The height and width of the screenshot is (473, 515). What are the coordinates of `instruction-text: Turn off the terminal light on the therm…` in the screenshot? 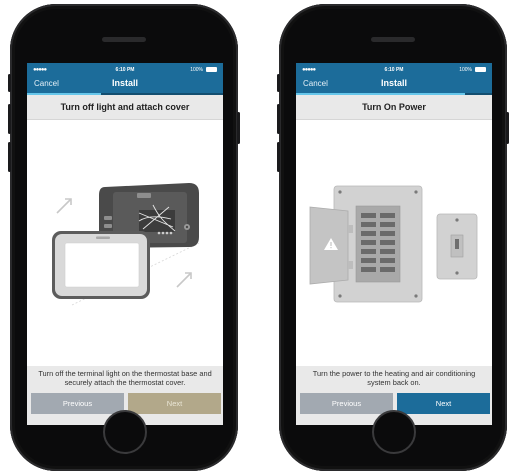 It's located at (125, 378).